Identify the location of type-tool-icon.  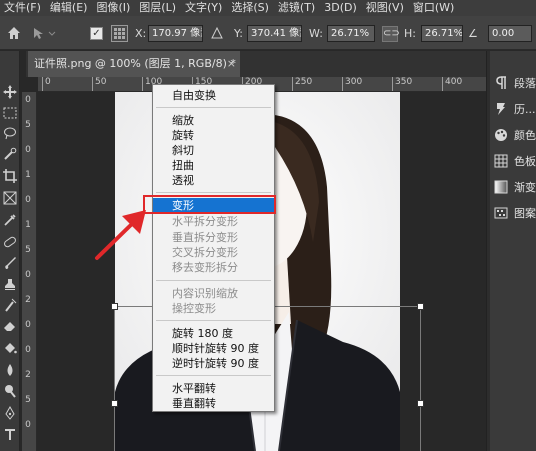
(10, 434).